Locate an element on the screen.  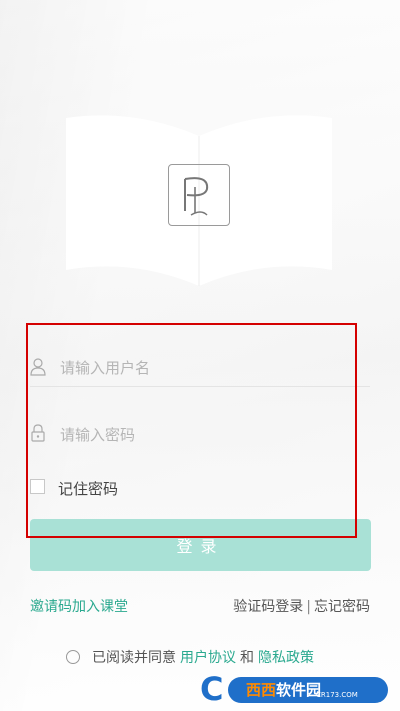
sms-login-link: 验证码登录 is located at coordinates (268, 607).